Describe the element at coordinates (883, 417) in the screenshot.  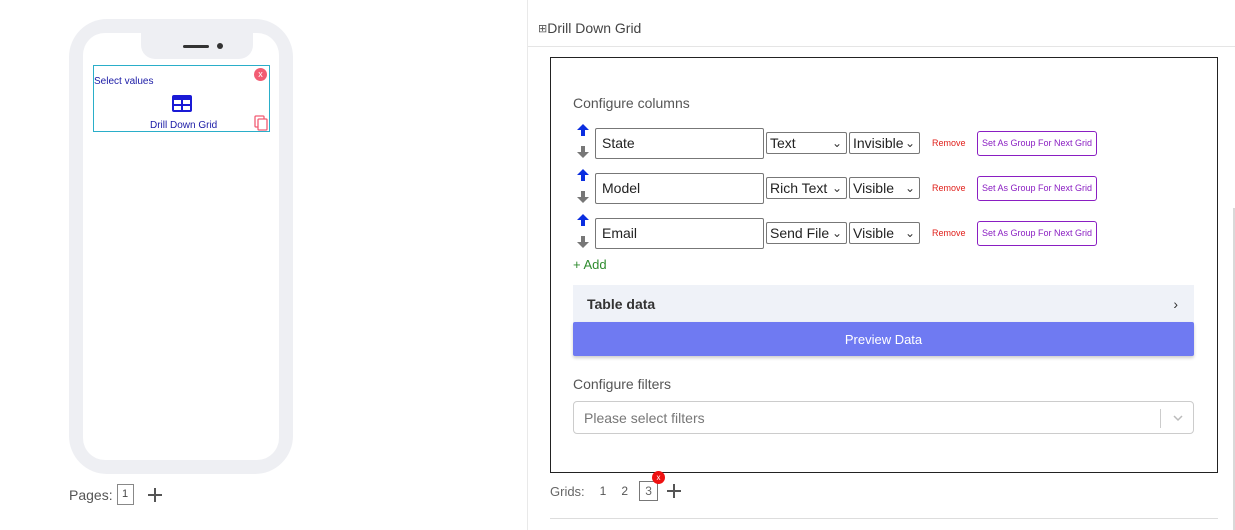
I see `filters-select: Please select filters` at that location.